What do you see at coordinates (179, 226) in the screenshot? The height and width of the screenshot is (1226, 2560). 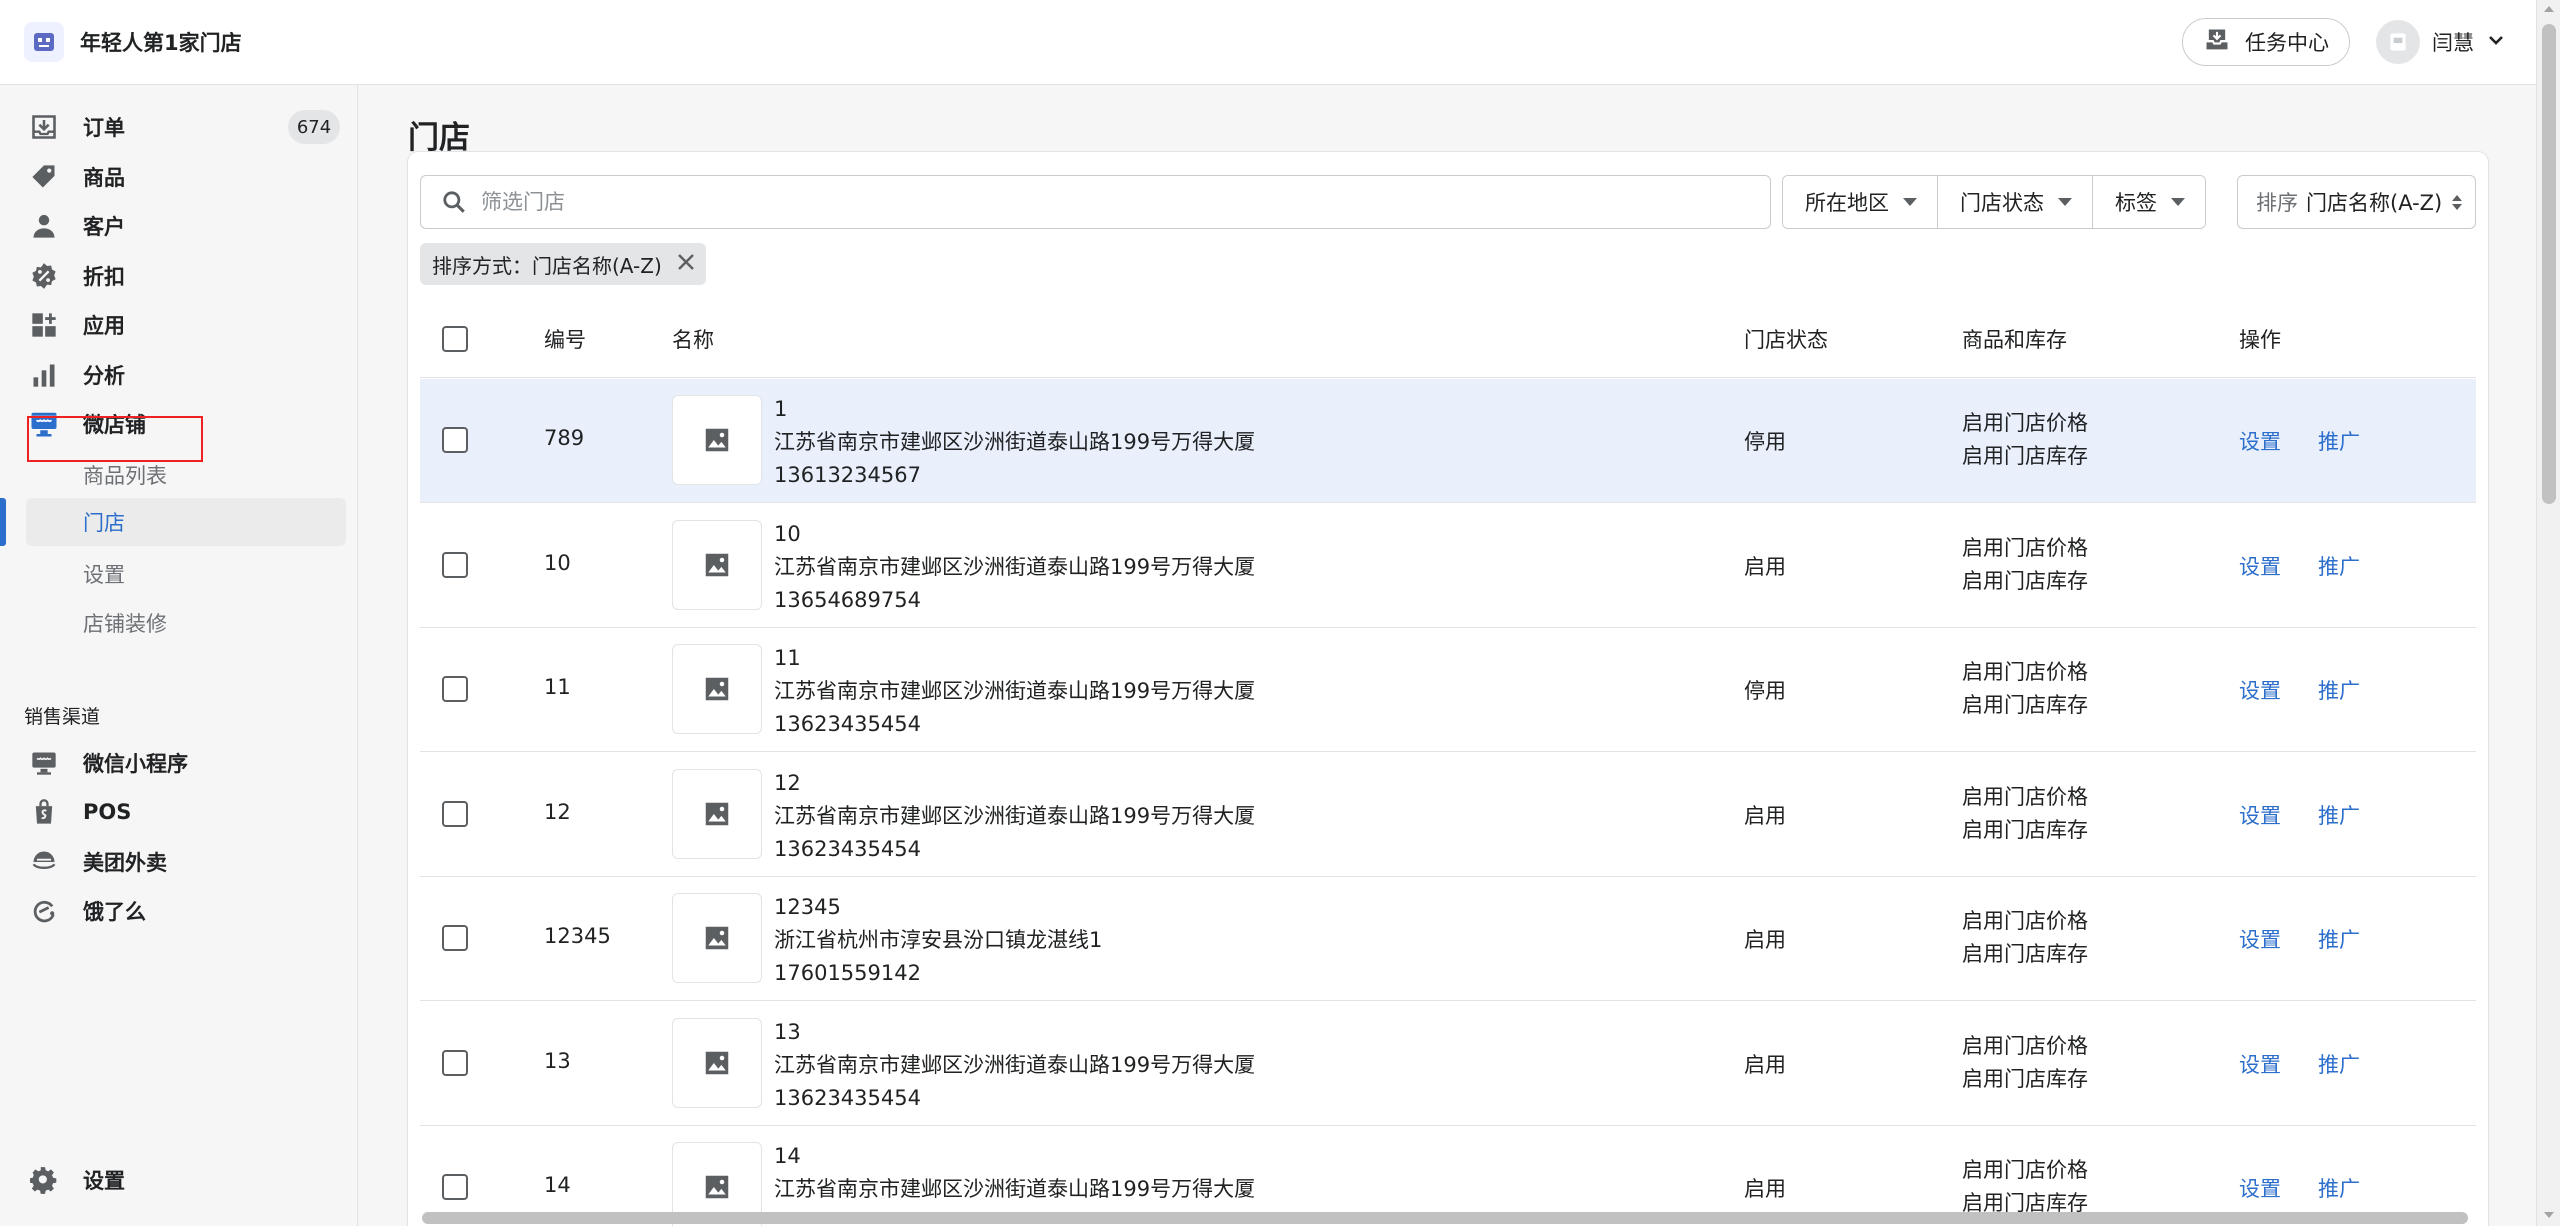 I see `sidebar-item-customers: 客户` at bounding box center [179, 226].